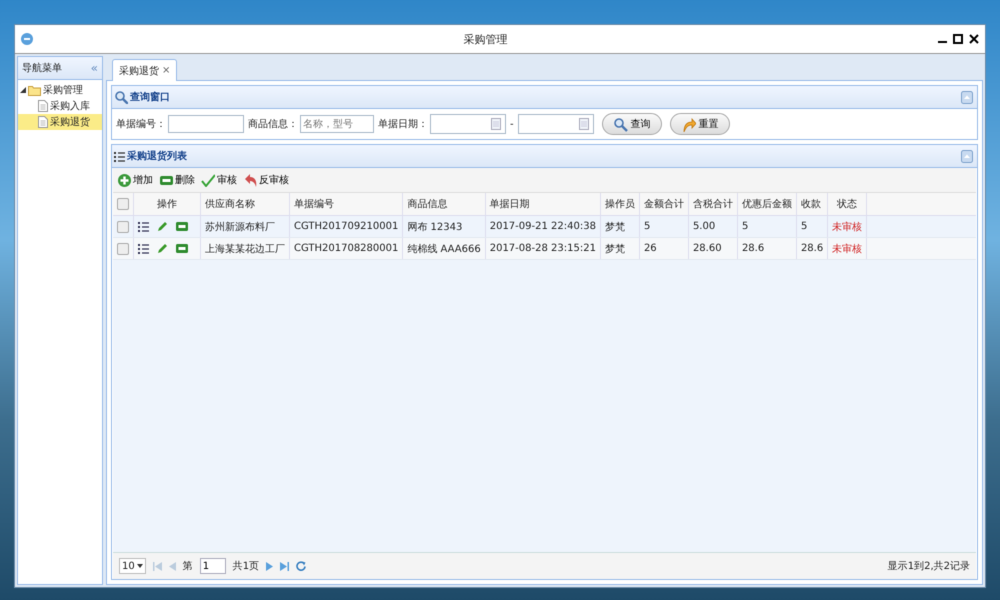  Describe the element at coordinates (145, 70) in the screenshot. I see `tab: 采购退货 ×` at that location.